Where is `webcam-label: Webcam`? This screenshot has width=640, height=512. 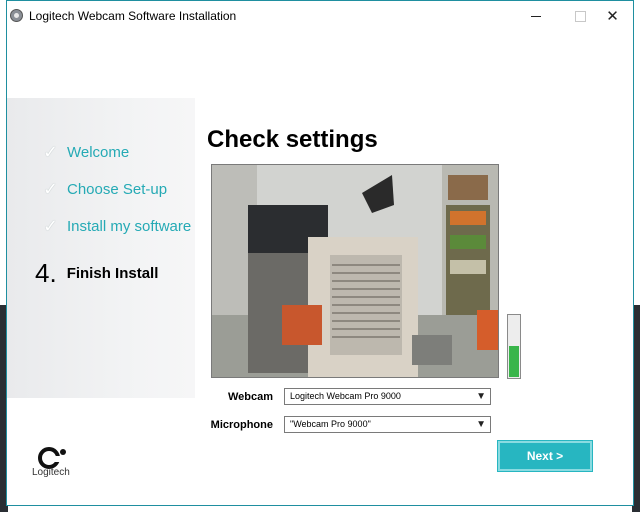
webcam-label: Webcam is located at coordinates (250, 397).